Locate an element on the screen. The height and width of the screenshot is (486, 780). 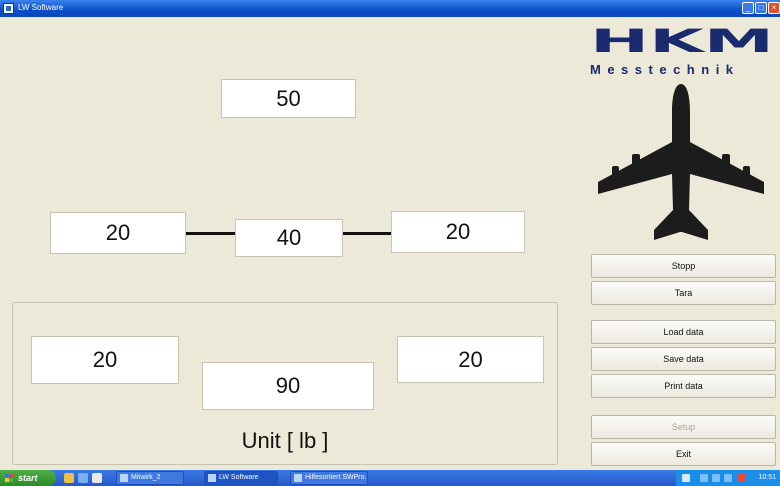
app-icon is located at coordinates (8, 8).